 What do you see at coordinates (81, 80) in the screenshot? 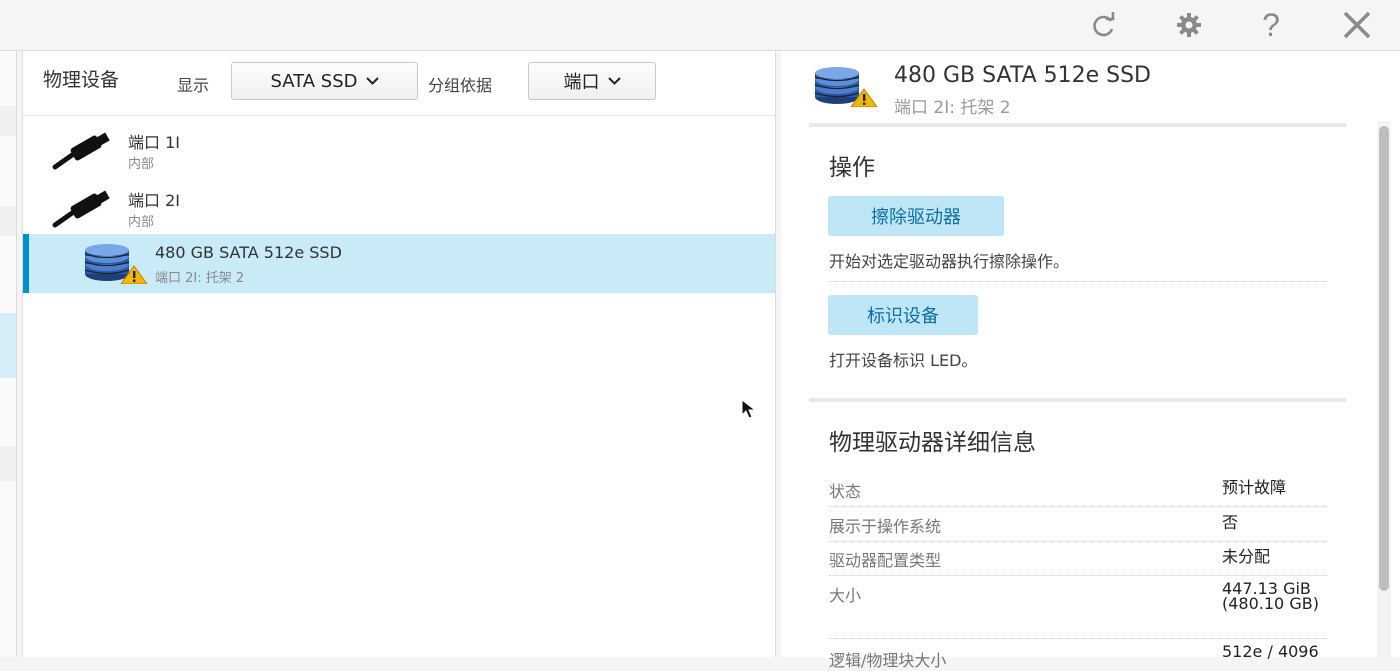
I see `panel-title: 物理设备` at bounding box center [81, 80].